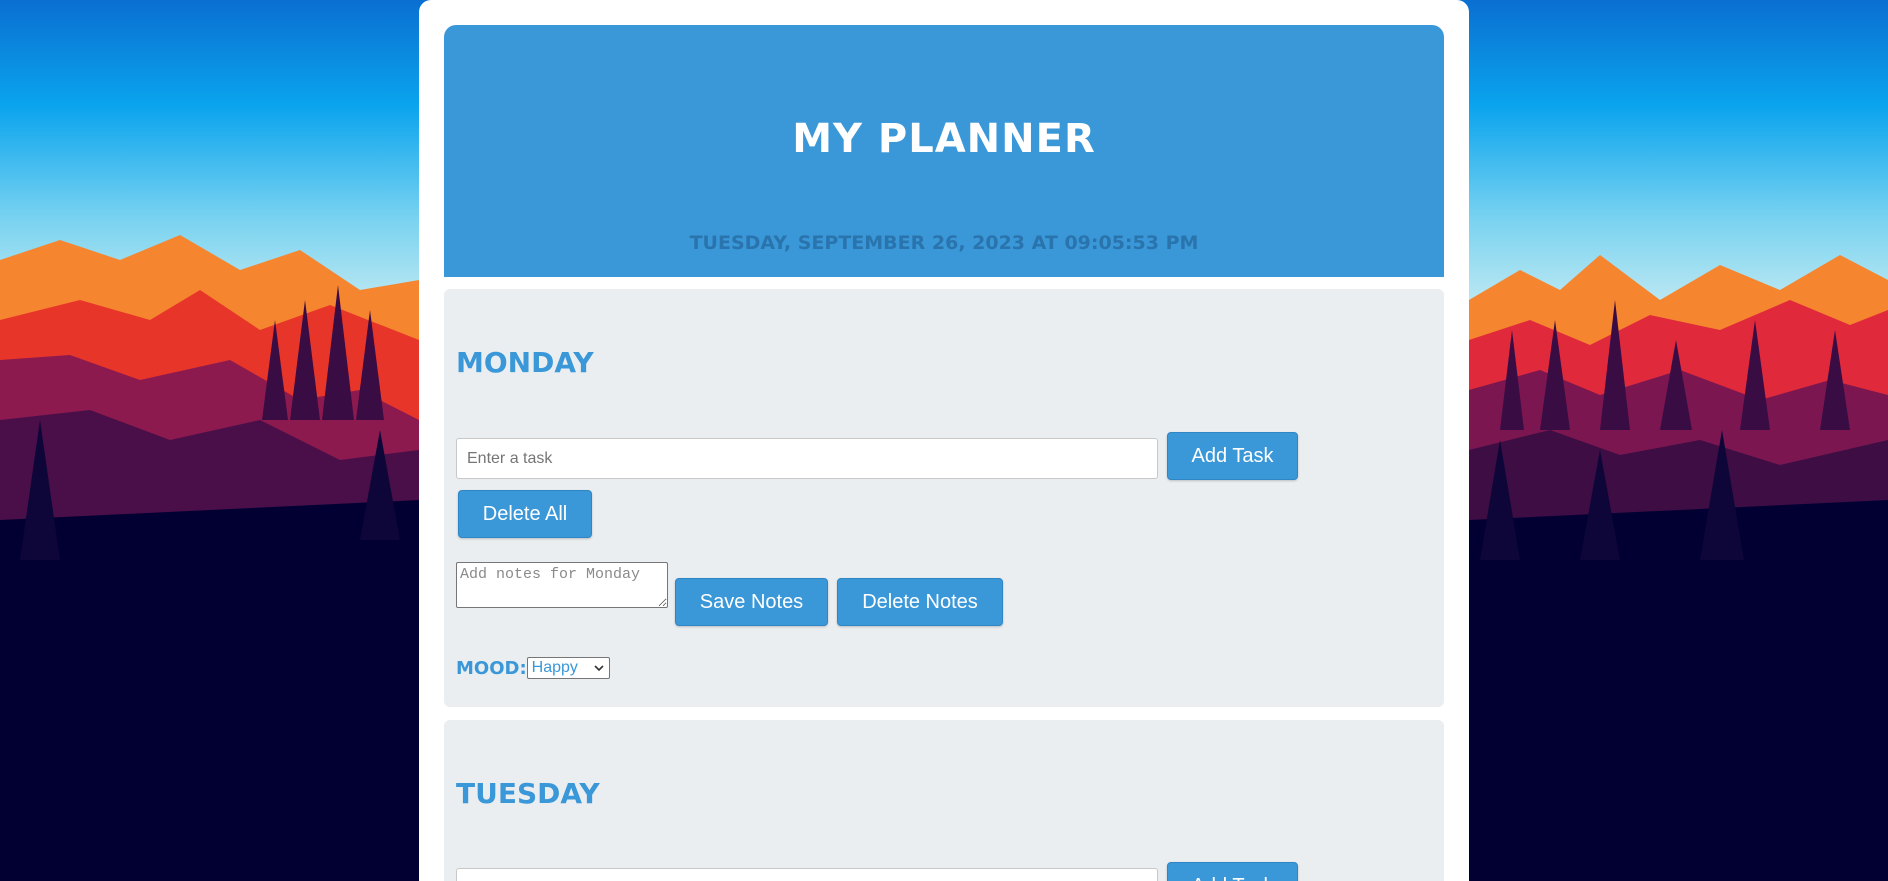  What do you see at coordinates (944, 800) in the screenshot?
I see `day-card-tuesday: Tuesday Add Task` at bounding box center [944, 800].